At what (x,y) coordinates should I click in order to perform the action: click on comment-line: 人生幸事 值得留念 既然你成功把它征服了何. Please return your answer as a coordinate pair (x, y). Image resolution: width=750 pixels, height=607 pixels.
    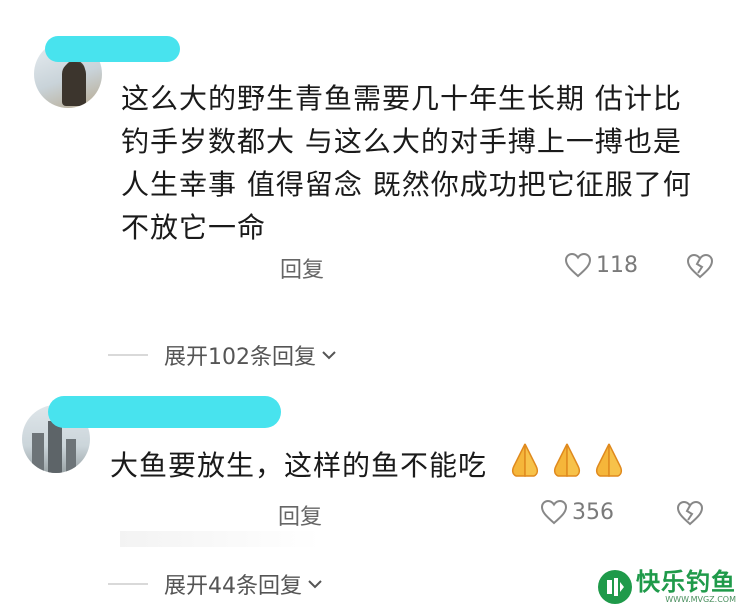
    Looking at the image, I should click on (406, 184).